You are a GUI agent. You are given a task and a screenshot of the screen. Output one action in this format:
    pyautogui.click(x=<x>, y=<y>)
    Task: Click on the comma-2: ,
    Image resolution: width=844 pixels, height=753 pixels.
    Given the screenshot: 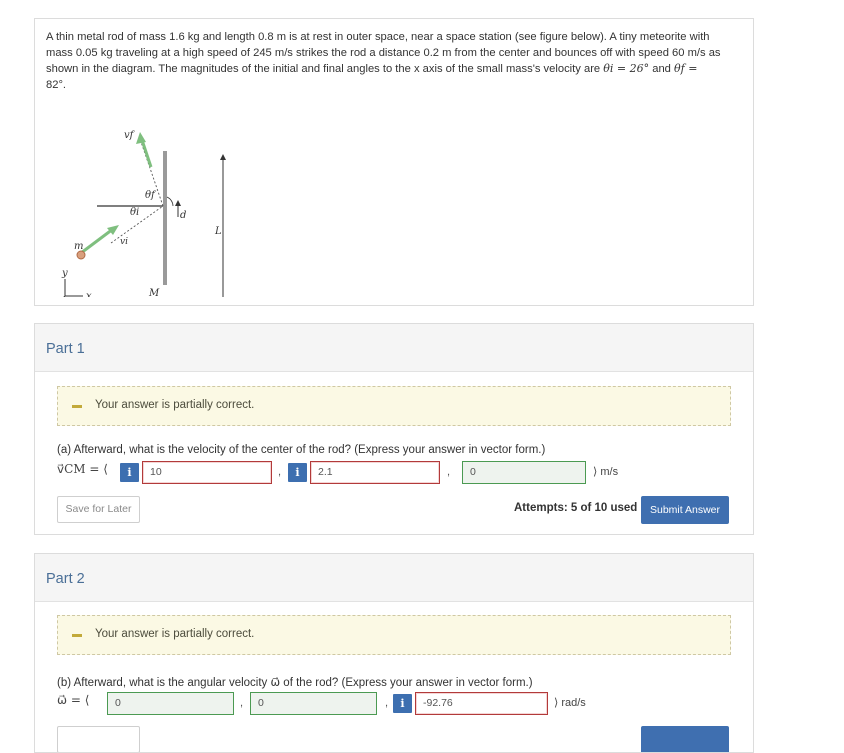 What is the action you would take?
    pyautogui.click(x=449, y=472)
    